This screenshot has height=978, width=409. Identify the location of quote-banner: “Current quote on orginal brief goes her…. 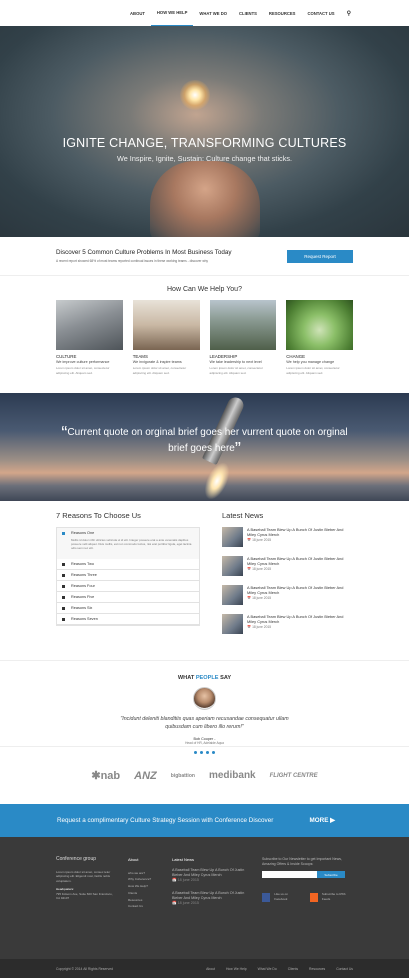
(204, 447).